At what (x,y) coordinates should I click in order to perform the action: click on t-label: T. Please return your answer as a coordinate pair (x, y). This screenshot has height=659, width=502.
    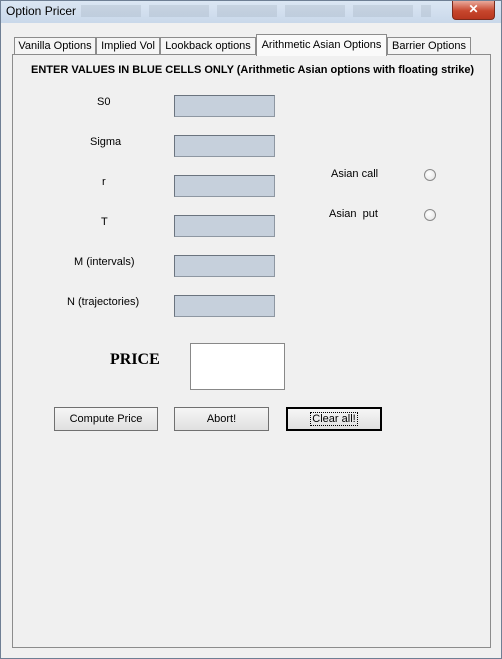
    Looking at the image, I should click on (104, 222).